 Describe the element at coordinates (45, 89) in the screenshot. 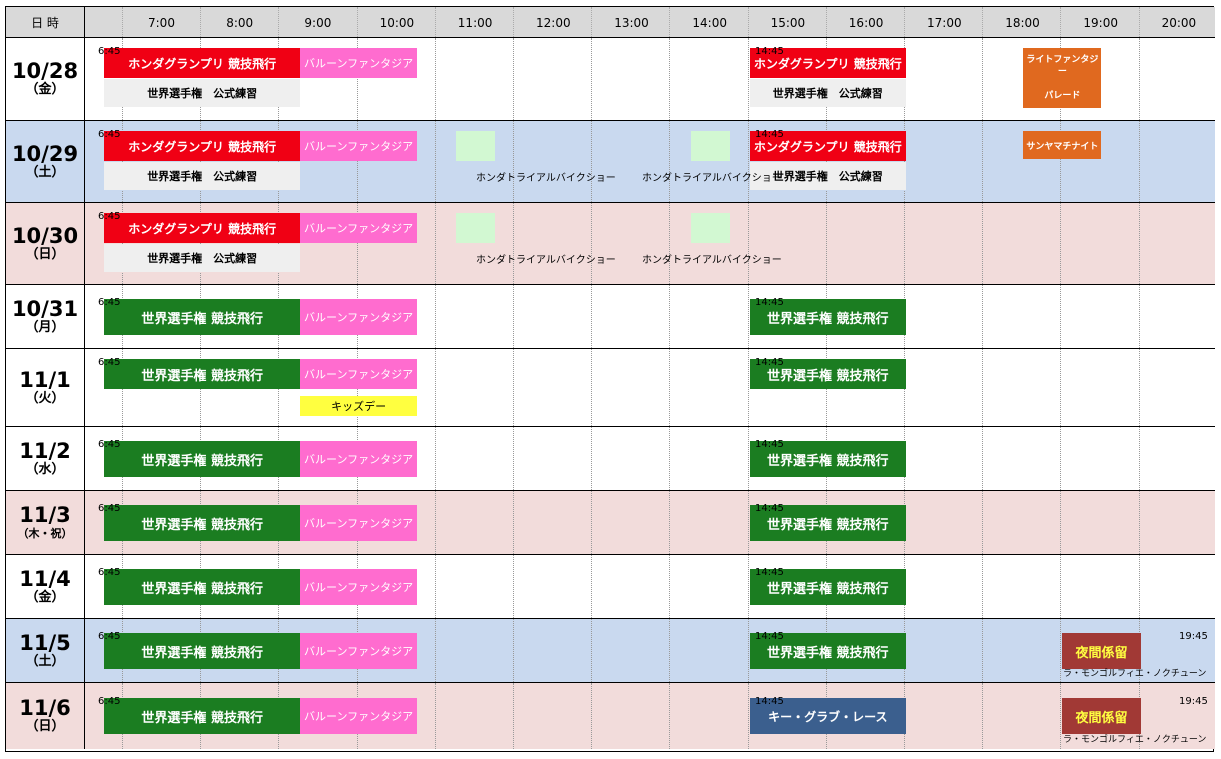

I see `day-weekday: （金）` at that location.